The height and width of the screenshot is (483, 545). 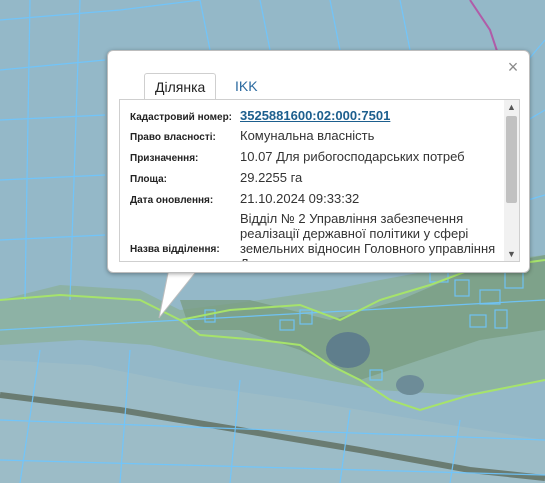 What do you see at coordinates (173, 137) in the screenshot?
I see `label-ownership: Право власності:` at bounding box center [173, 137].